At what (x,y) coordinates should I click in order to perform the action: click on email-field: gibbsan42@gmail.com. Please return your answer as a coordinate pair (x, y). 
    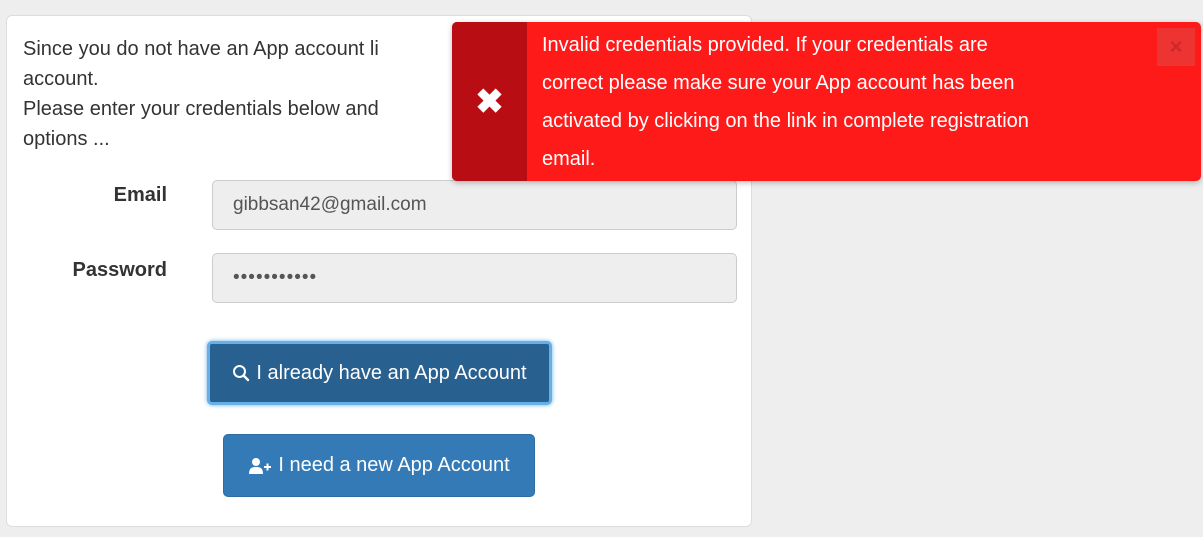
    Looking at the image, I should click on (474, 205).